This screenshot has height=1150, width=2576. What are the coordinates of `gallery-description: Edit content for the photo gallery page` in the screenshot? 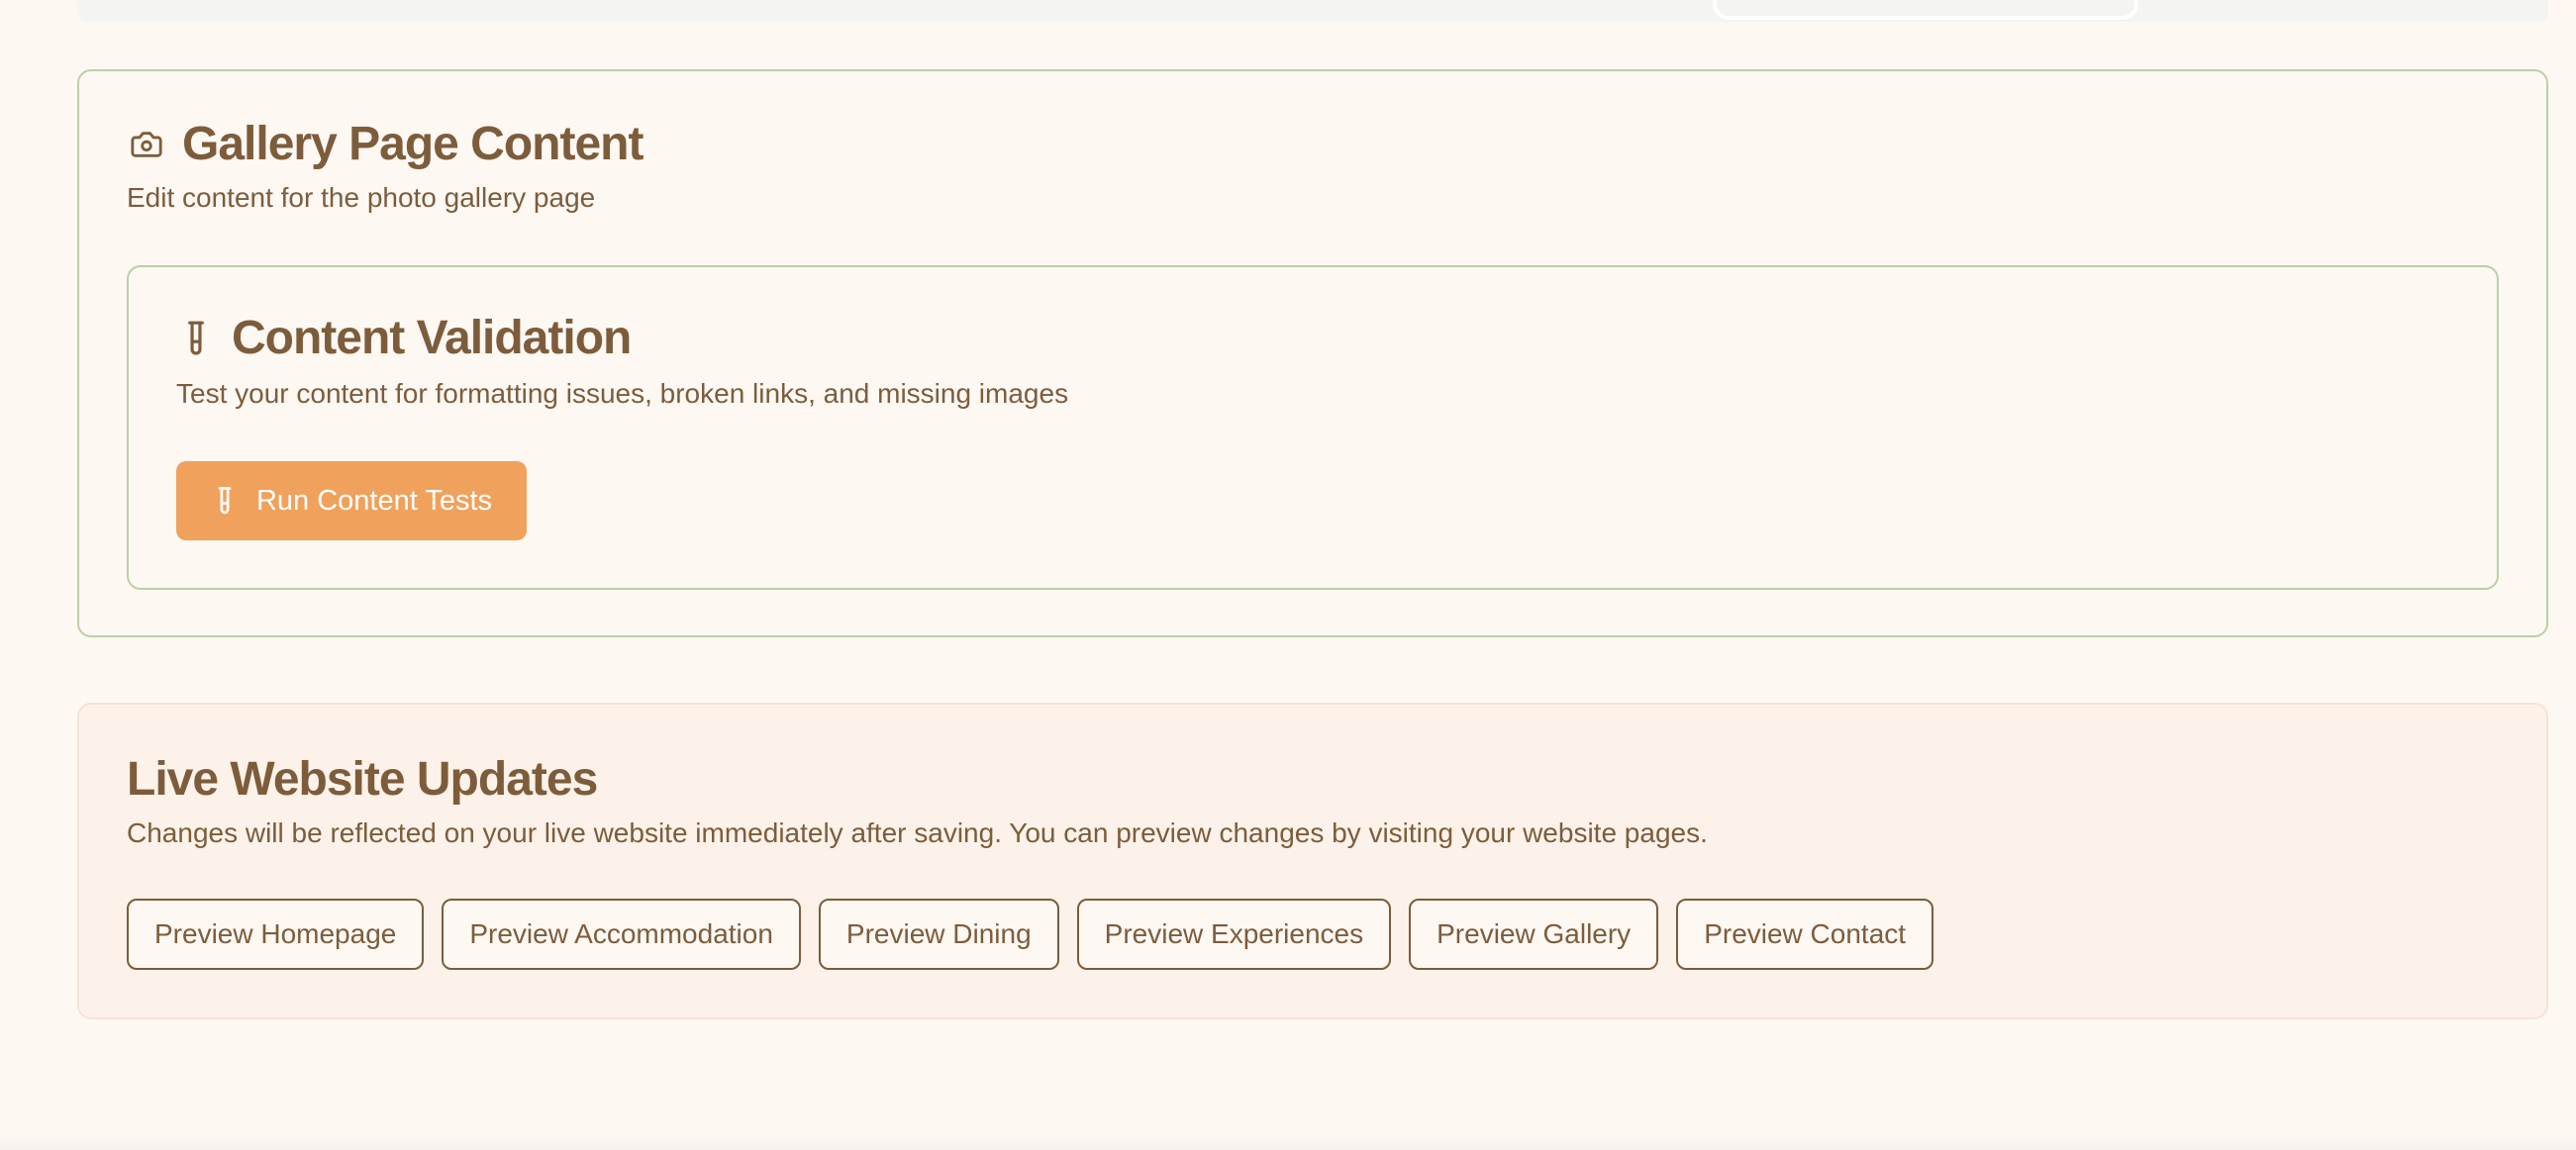 It's located at (362, 197).